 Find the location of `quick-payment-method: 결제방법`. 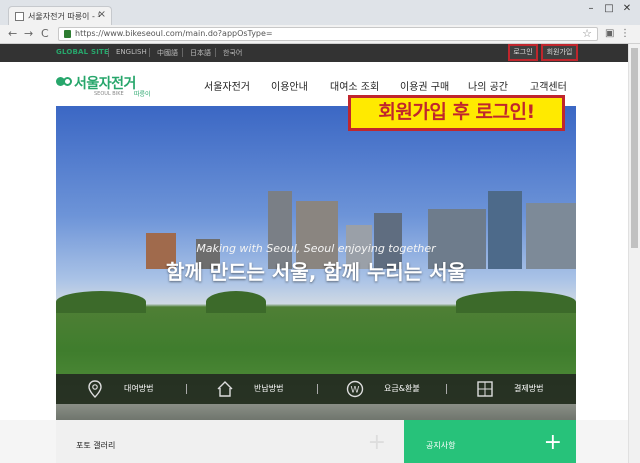

quick-payment-method: 결제방법 is located at coordinates (526, 389).